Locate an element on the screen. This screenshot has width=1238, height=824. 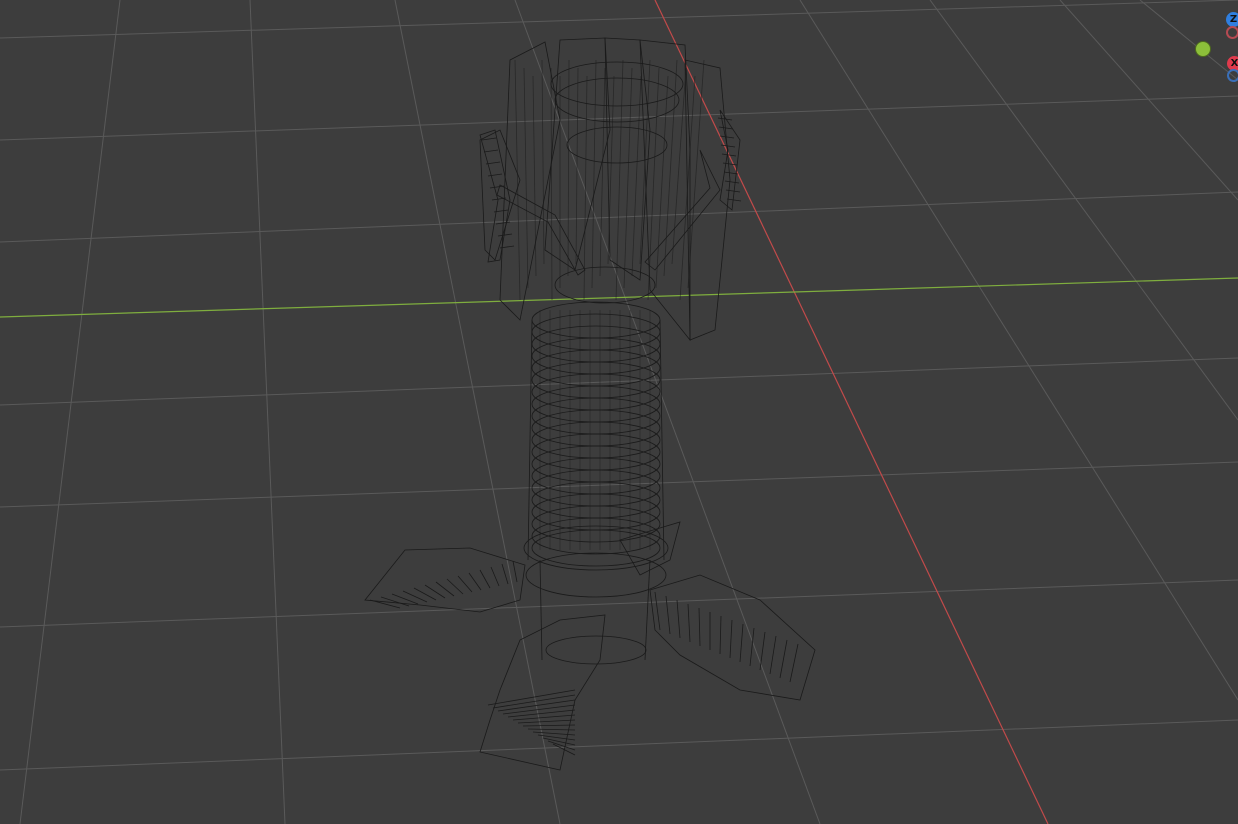
column-foot-ring is located at coordinates (596, 650).